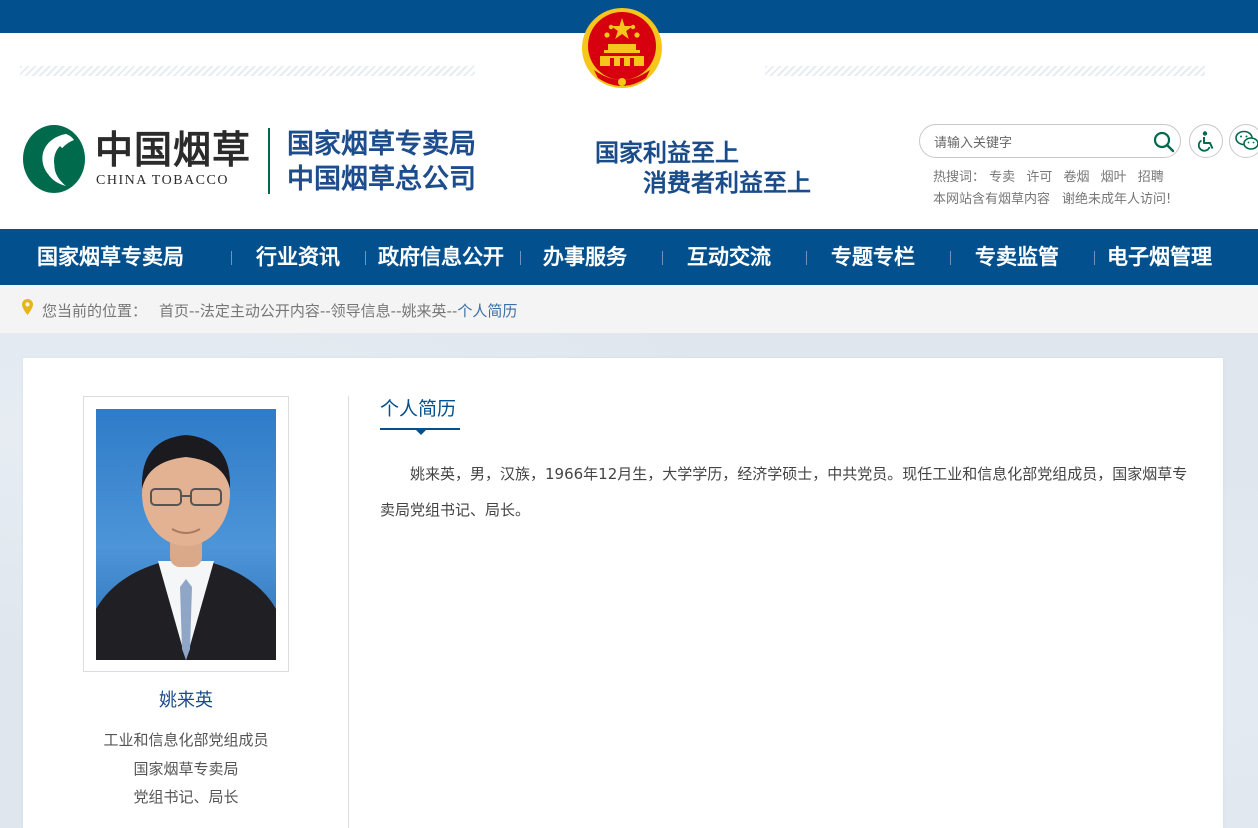 The image size is (1258, 828). Describe the element at coordinates (418, 409) in the screenshot. I see `resume-title: 个人简历` at that location.